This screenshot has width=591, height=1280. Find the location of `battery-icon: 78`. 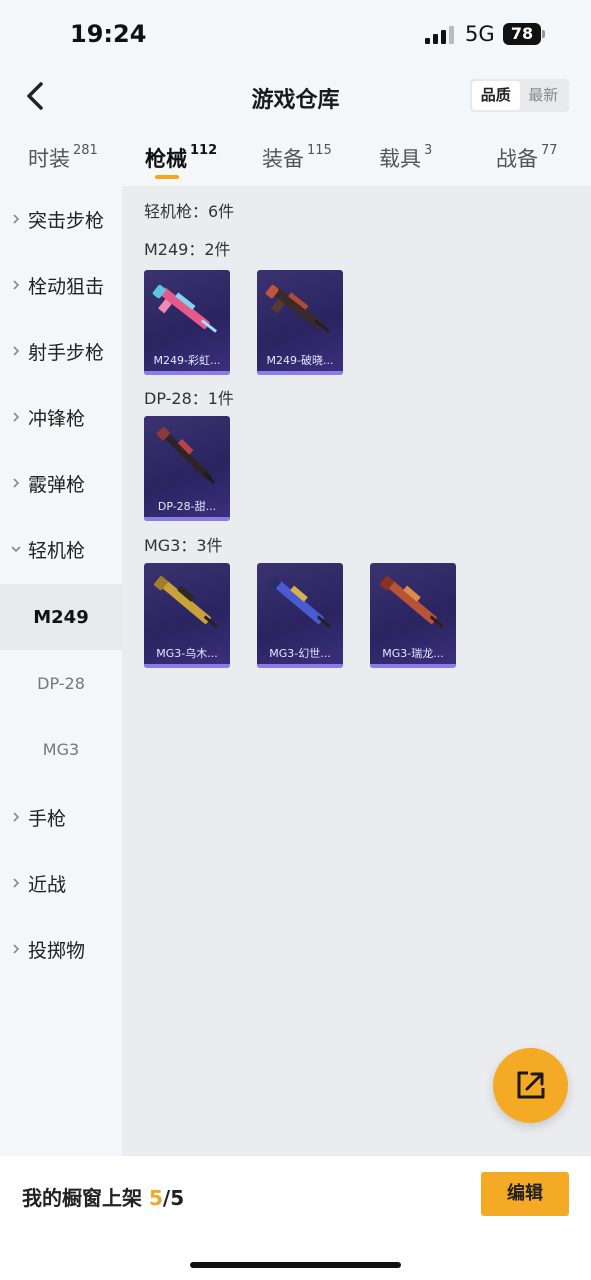

battery-icon: 78 is located at coordinates (522, 34).